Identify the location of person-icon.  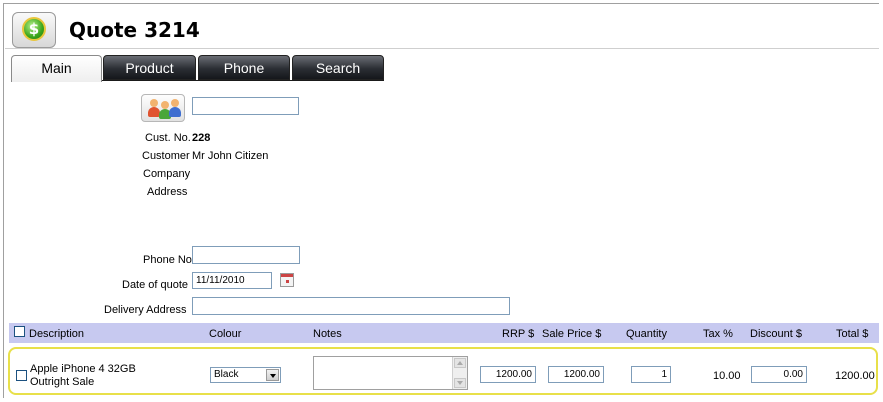
(175, 108).